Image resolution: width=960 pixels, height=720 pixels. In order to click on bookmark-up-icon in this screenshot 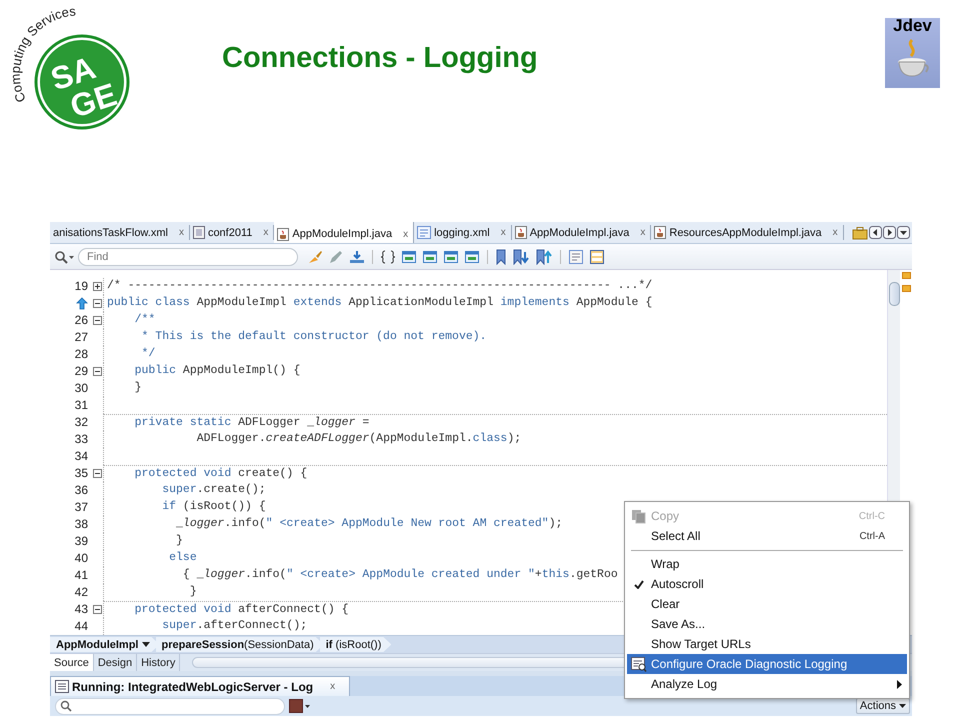, I will do `click(544, 256)`.